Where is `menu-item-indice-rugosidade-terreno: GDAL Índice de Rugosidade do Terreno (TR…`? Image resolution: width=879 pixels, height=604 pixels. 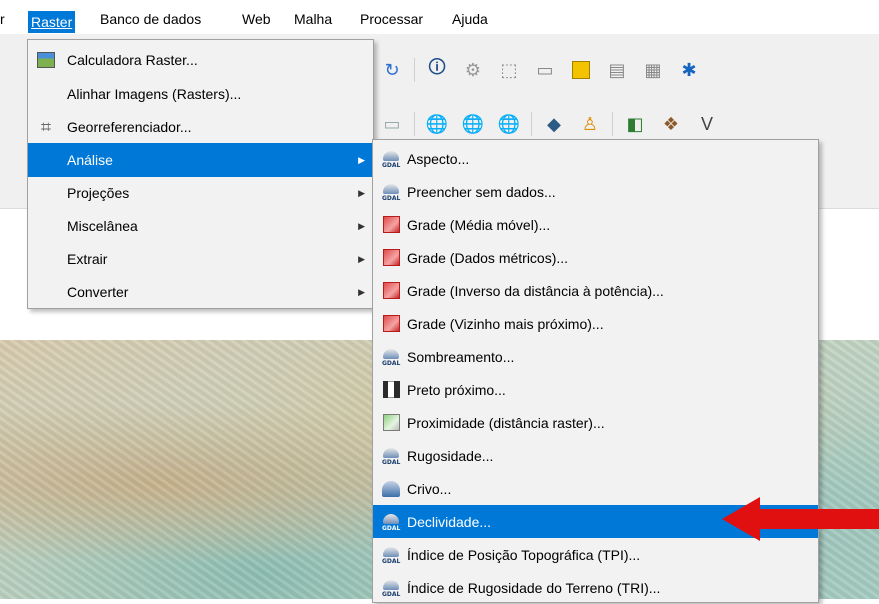 menu-item-indice-rugosidade-terreno: GDAL Índice de Rugosidade do Terreno (TR… is located at coordinates (595, 587).